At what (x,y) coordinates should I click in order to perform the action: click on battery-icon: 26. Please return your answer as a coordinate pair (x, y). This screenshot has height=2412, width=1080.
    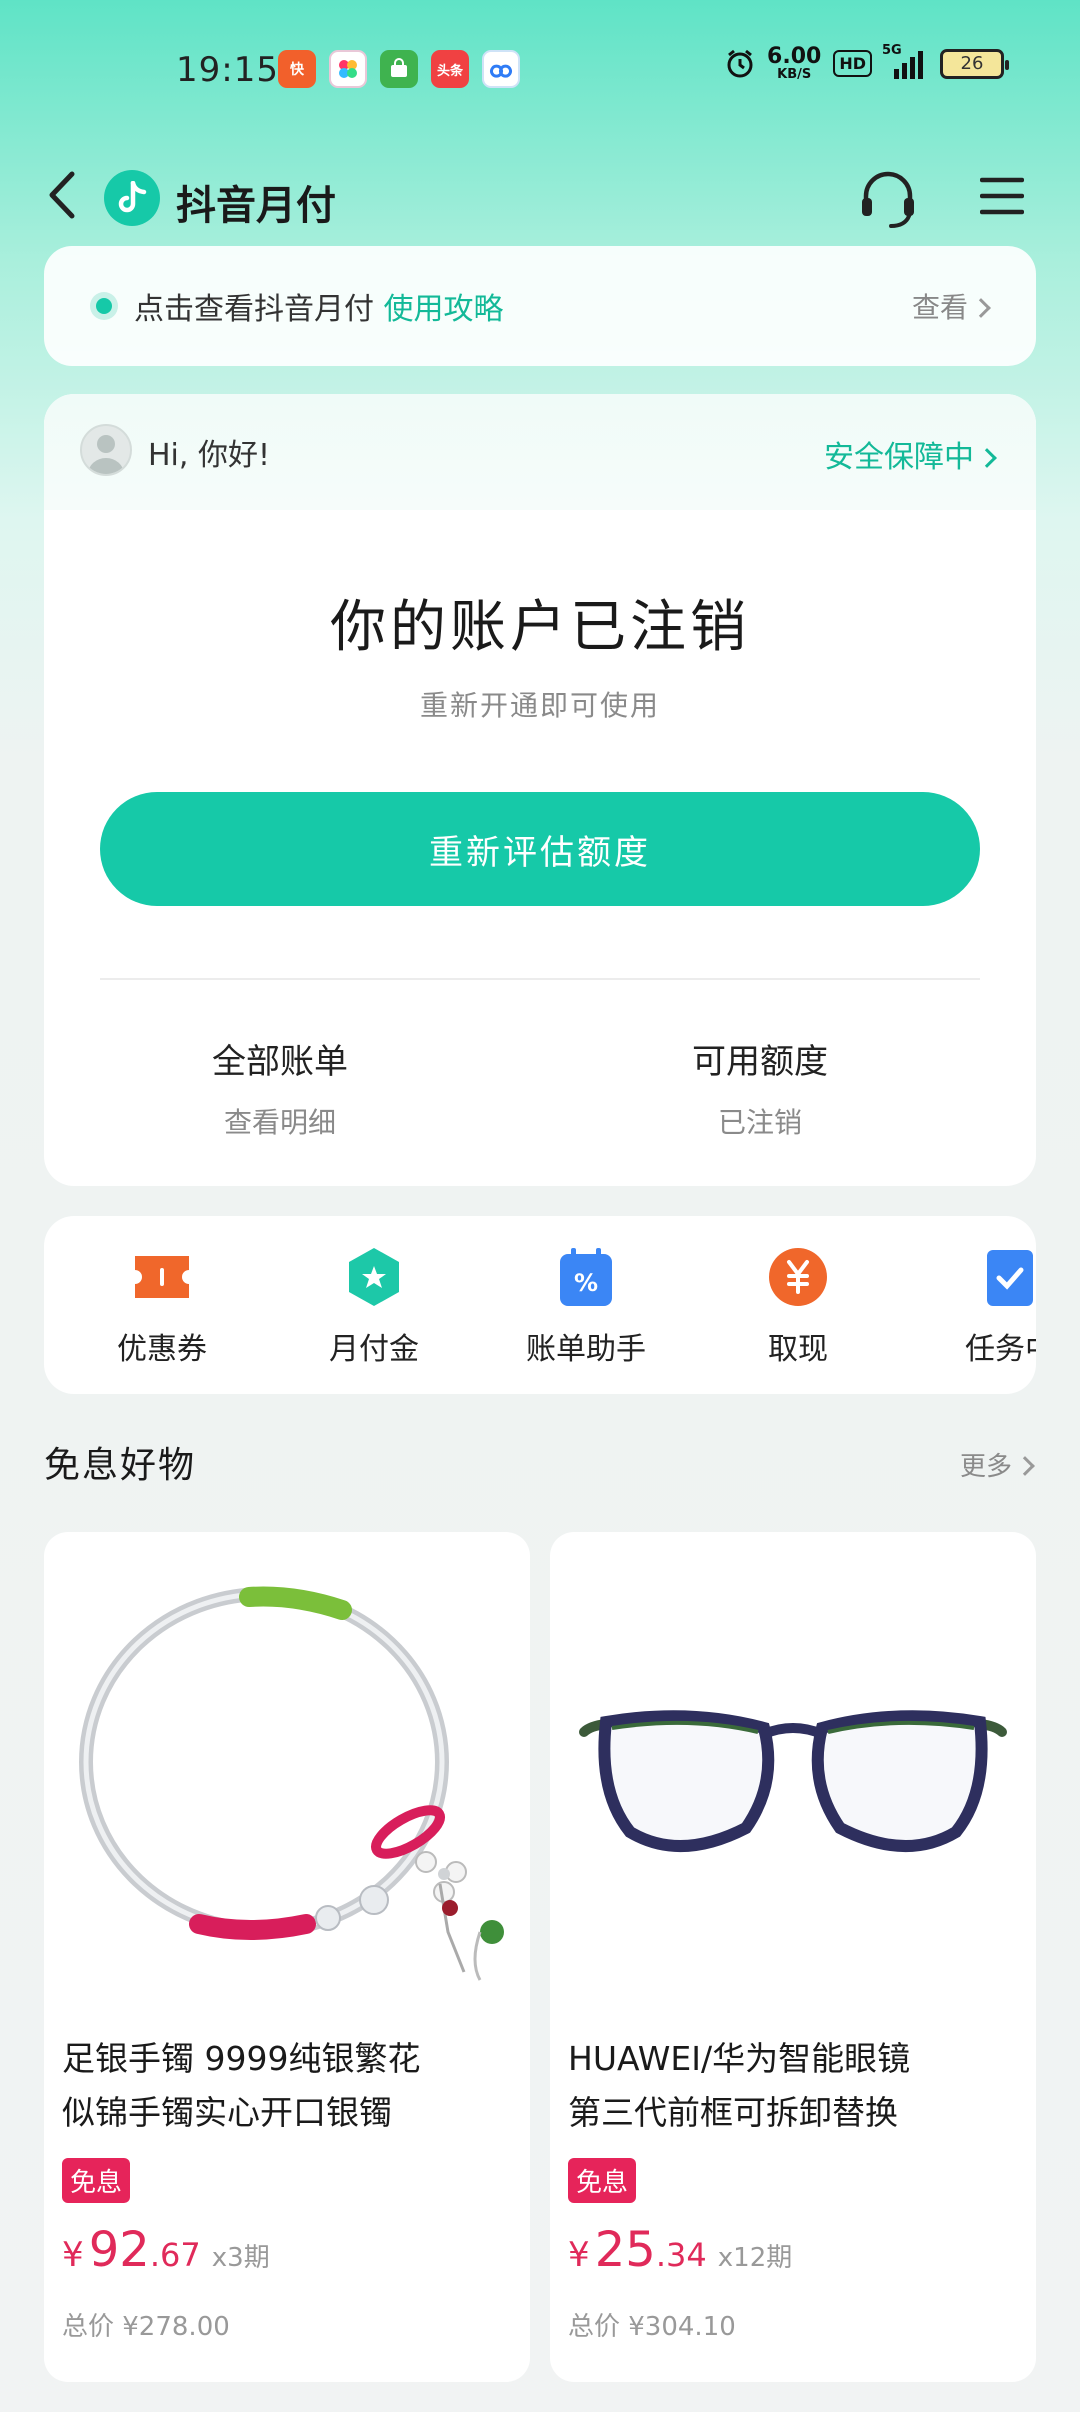
    Looking at the image, I should click on (974, 63).